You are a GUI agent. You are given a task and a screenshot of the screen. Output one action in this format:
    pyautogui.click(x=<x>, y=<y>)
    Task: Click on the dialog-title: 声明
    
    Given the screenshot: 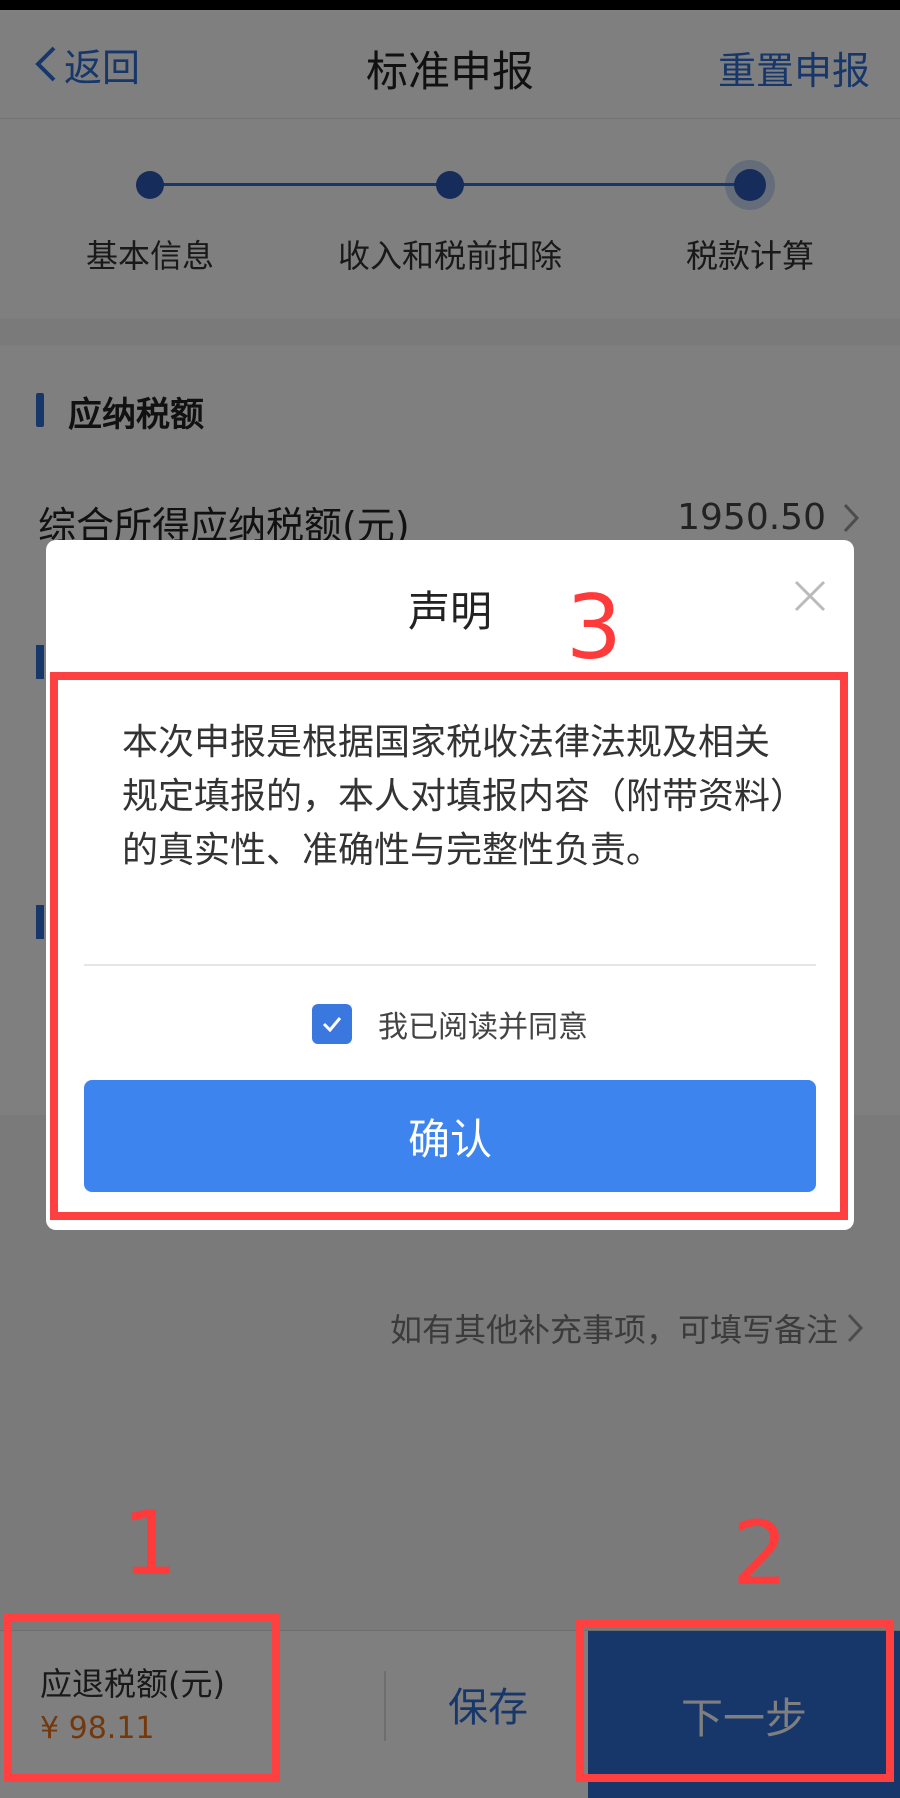 What is the action you would take?
    pyautogui.click(x=449, y=611)
    